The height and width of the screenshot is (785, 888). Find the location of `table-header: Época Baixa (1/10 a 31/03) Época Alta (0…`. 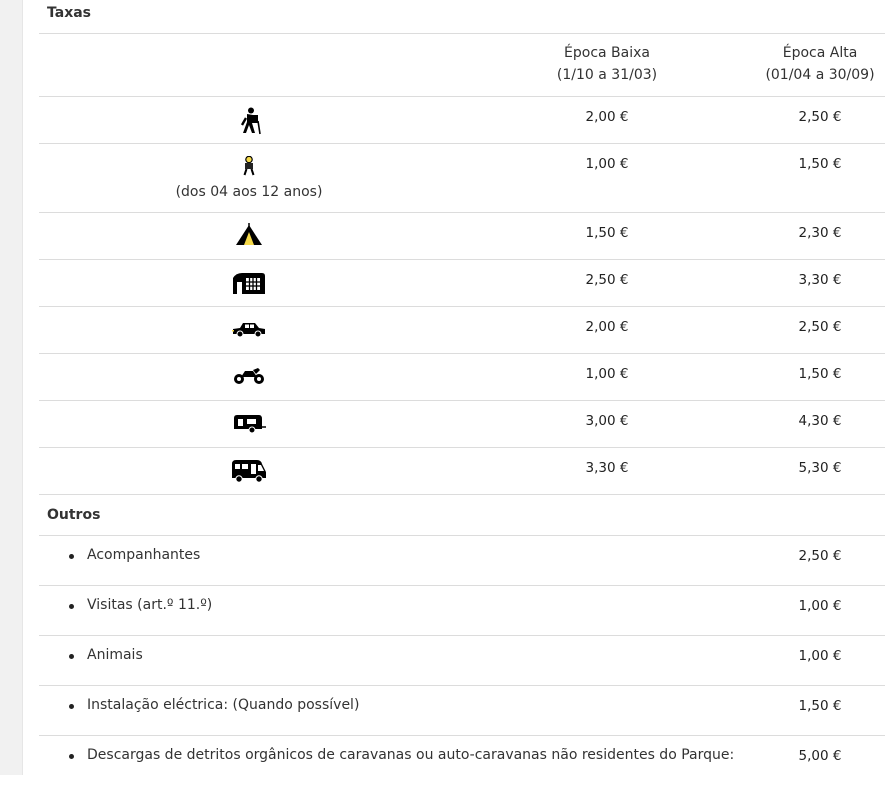

table-header: Época Baixa (1/10 a 31/03) Época Alta (0… is located at coordinates (462, 65).